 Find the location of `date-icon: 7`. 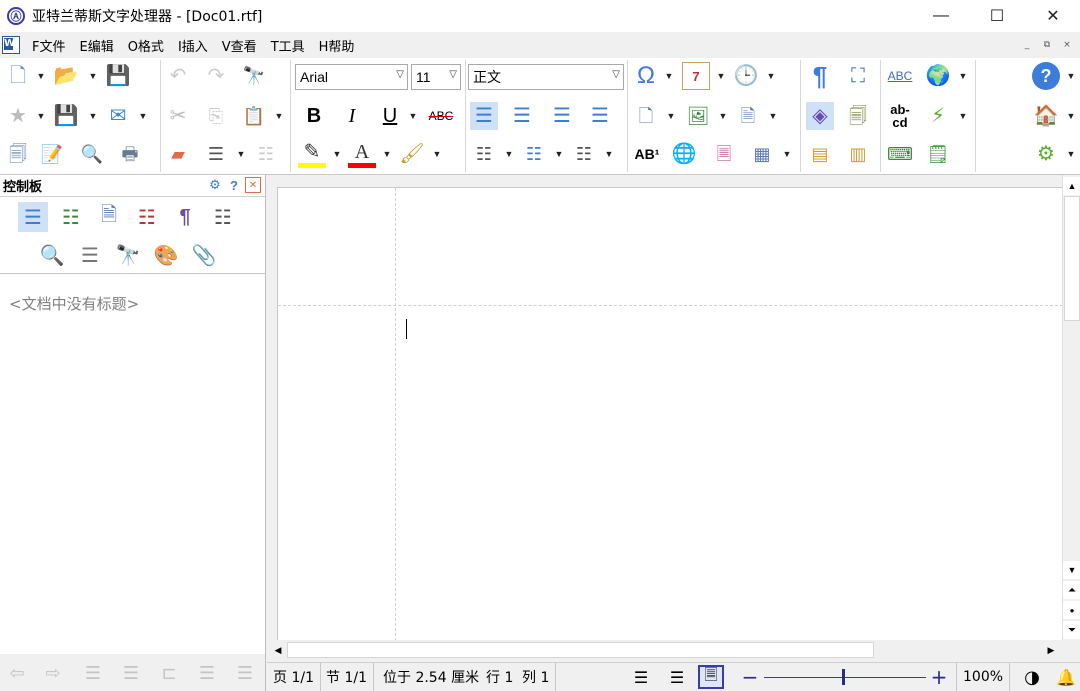

date-icon: 7 is located at coordinates (696, 76).